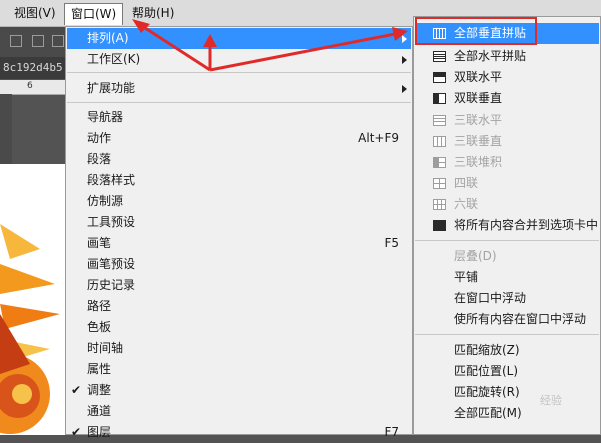 This screenshot has width=601, height=443. What do you see at coordinates (439, 141) in the screenshot?
I see `three-up-vertical-icon` at bounding box center [439, 141].